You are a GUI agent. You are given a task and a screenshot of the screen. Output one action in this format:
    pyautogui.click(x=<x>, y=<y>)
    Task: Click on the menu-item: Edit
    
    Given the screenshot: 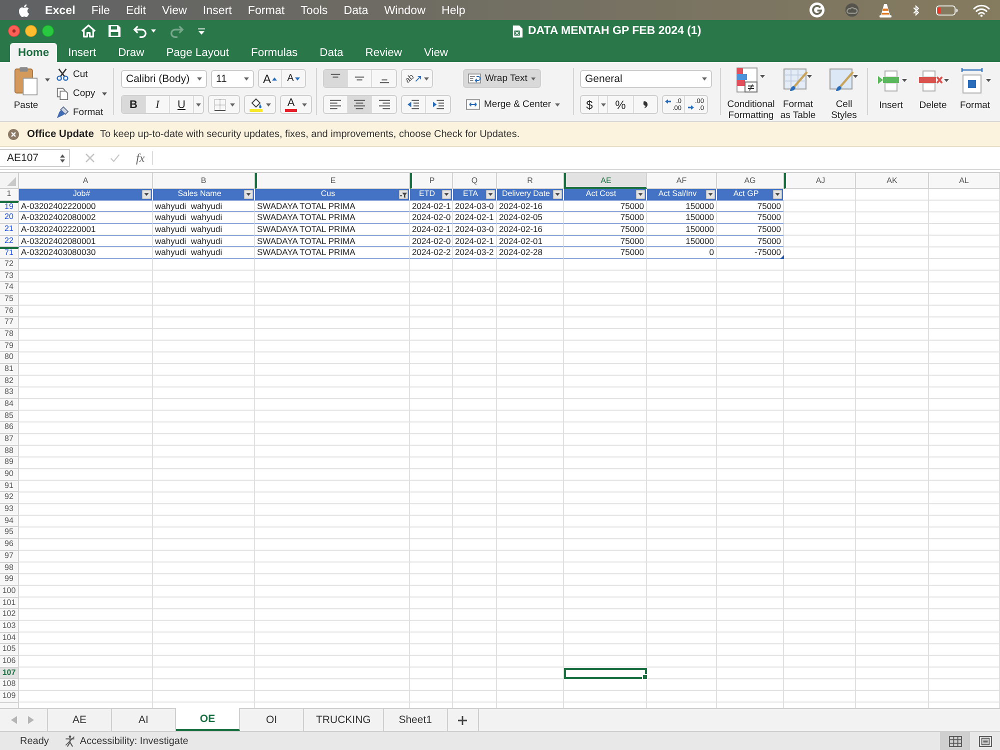 What is the action you would take?
    pyautogui.click(x=136, y=10)
    